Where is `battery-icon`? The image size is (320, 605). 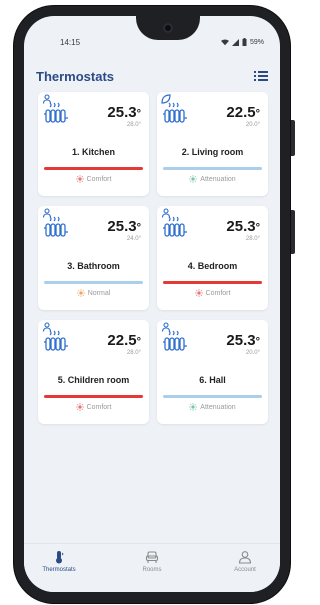 battery-icon is located at coordinates (244, 42).